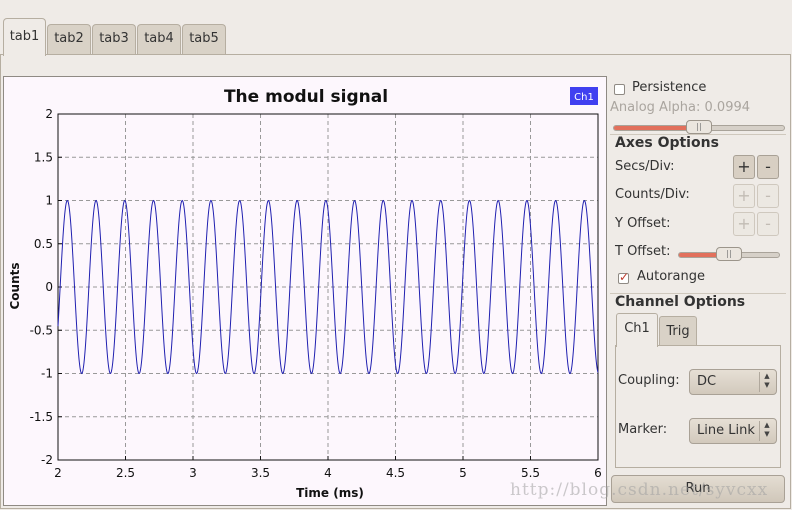 The width and height of the screenshot is (792, 510). Describe the element at coordinates (204, 39) in the screenshot. I see `tab-tab5: tab5` at that location.